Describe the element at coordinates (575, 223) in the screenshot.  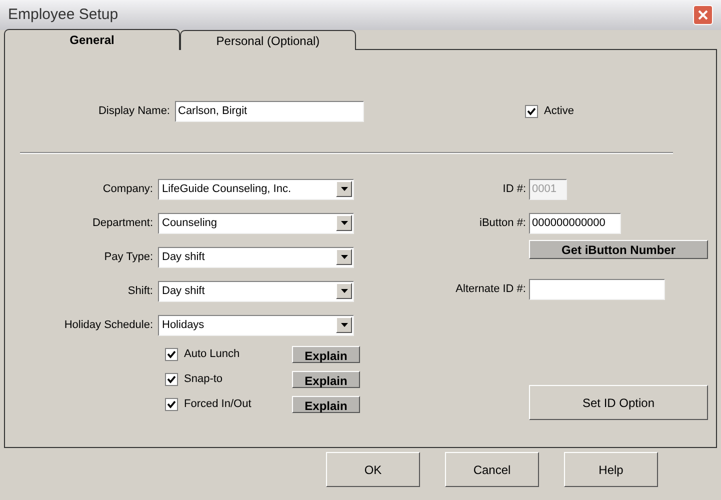
I see `text-field: 000000000000` at that location.